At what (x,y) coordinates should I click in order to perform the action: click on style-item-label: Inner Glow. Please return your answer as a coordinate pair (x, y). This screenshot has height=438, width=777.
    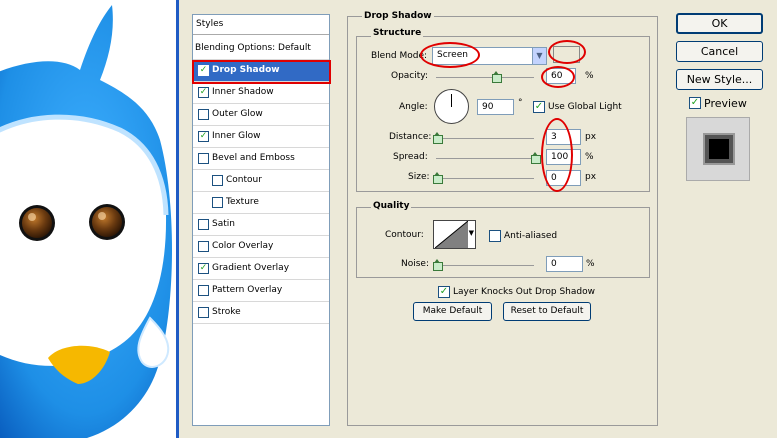
    Looking at the image, I should click on (236, 136).